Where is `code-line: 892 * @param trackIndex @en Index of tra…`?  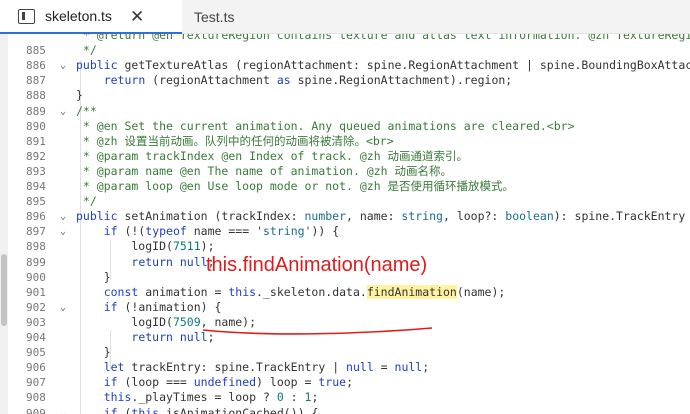 code-line: 892 * @param trackIndex @en Index of tra… is located at coordinates (345, 156).